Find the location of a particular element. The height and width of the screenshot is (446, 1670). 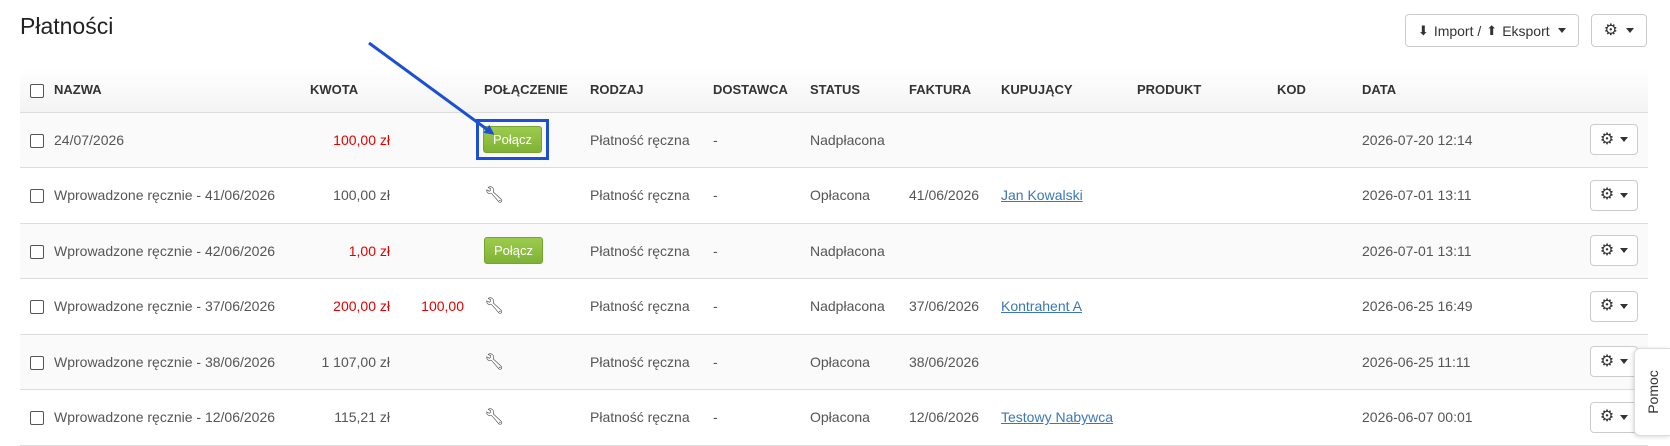

top-actions: ⬇︎ Import / ⬆︎ Eksport ⚙ is located at coordinates (1525, 30).